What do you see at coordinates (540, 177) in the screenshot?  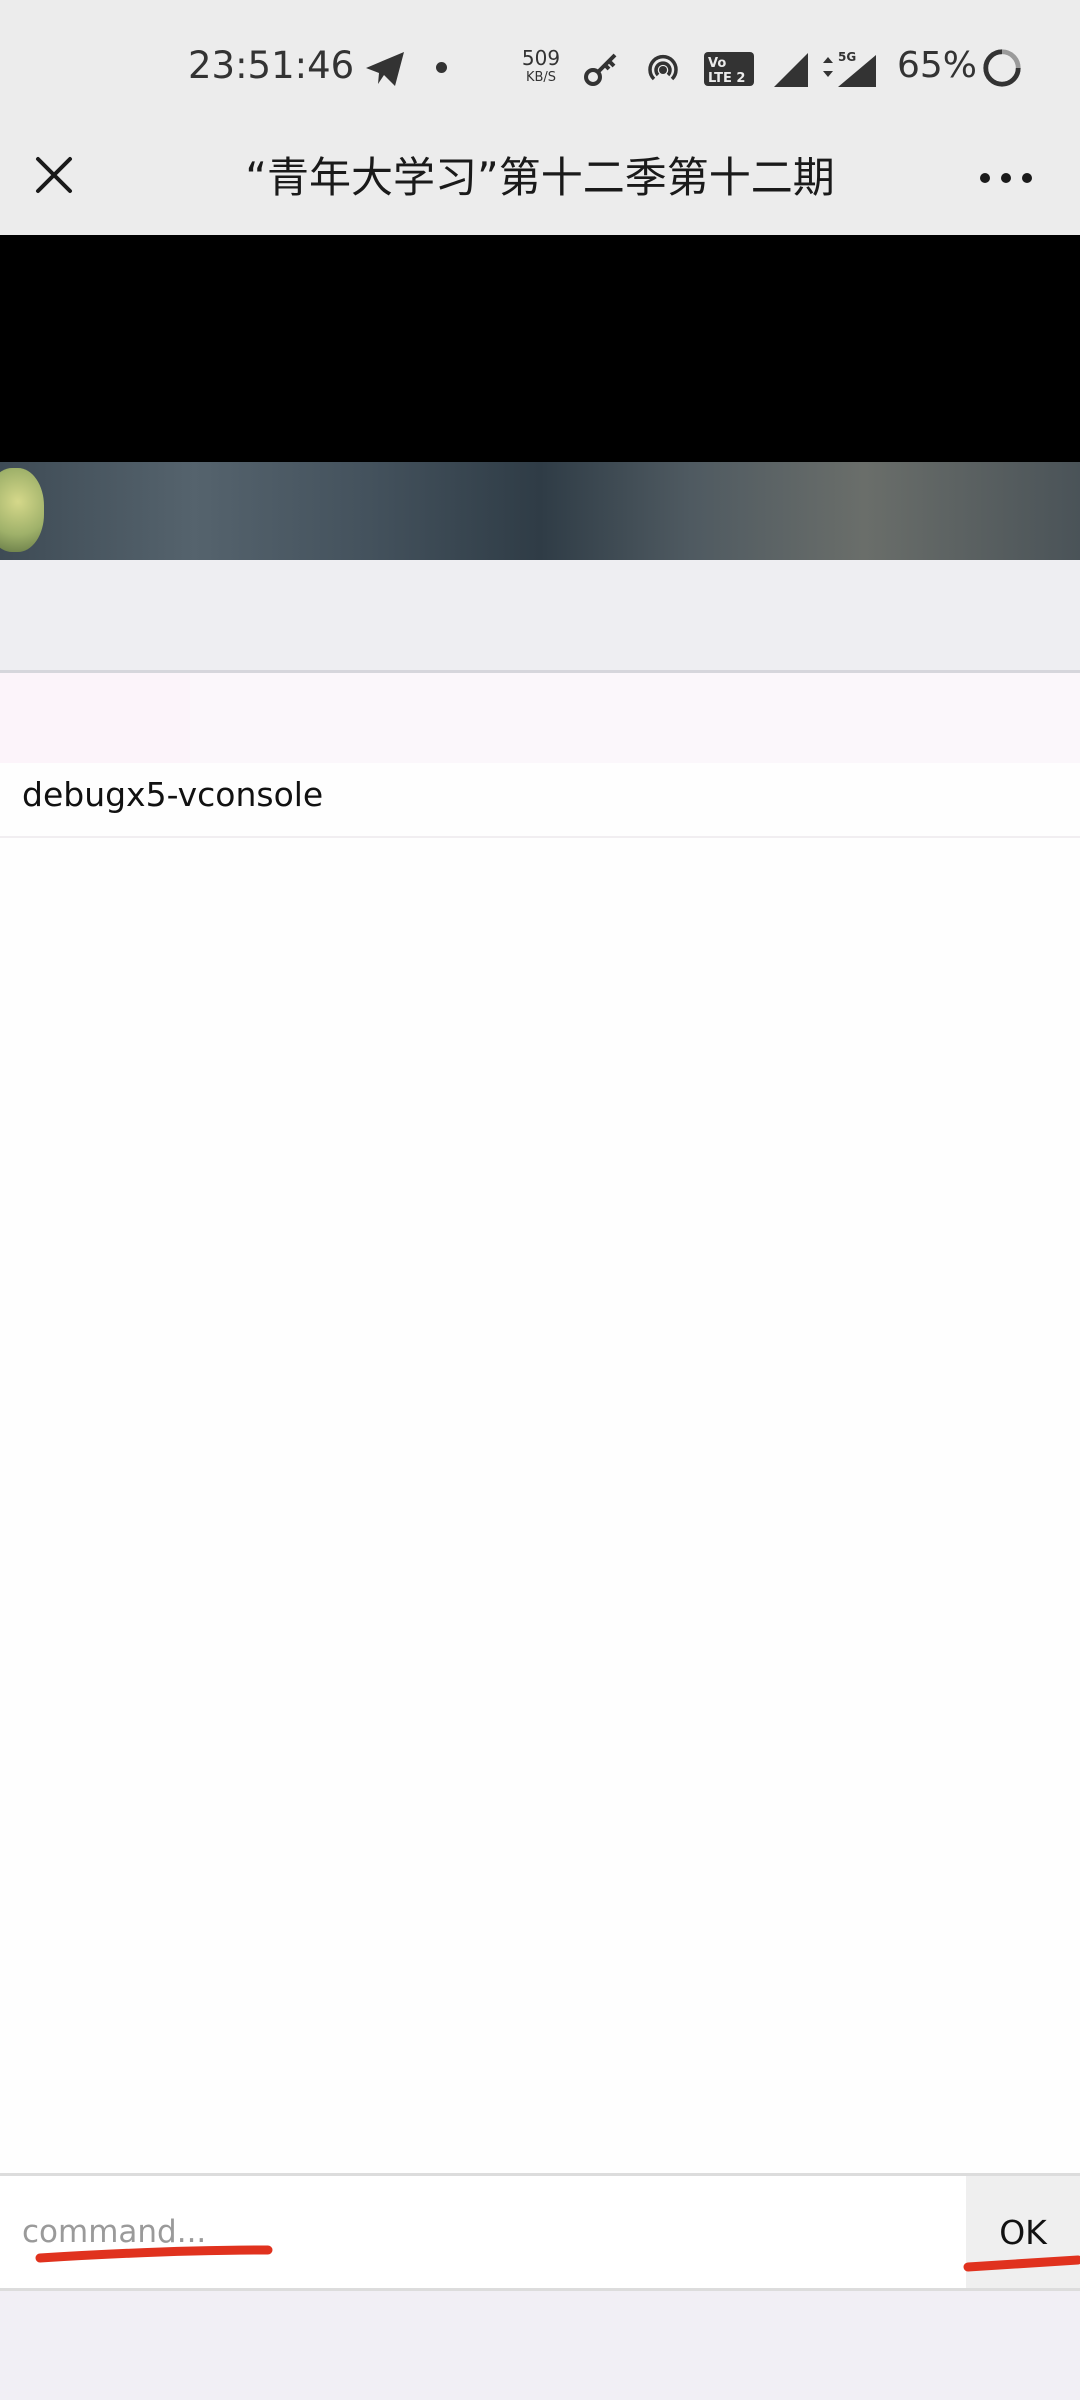 I see `page-title: “青年大学习”第十二季第十二期` at bounding box center [540, 177].